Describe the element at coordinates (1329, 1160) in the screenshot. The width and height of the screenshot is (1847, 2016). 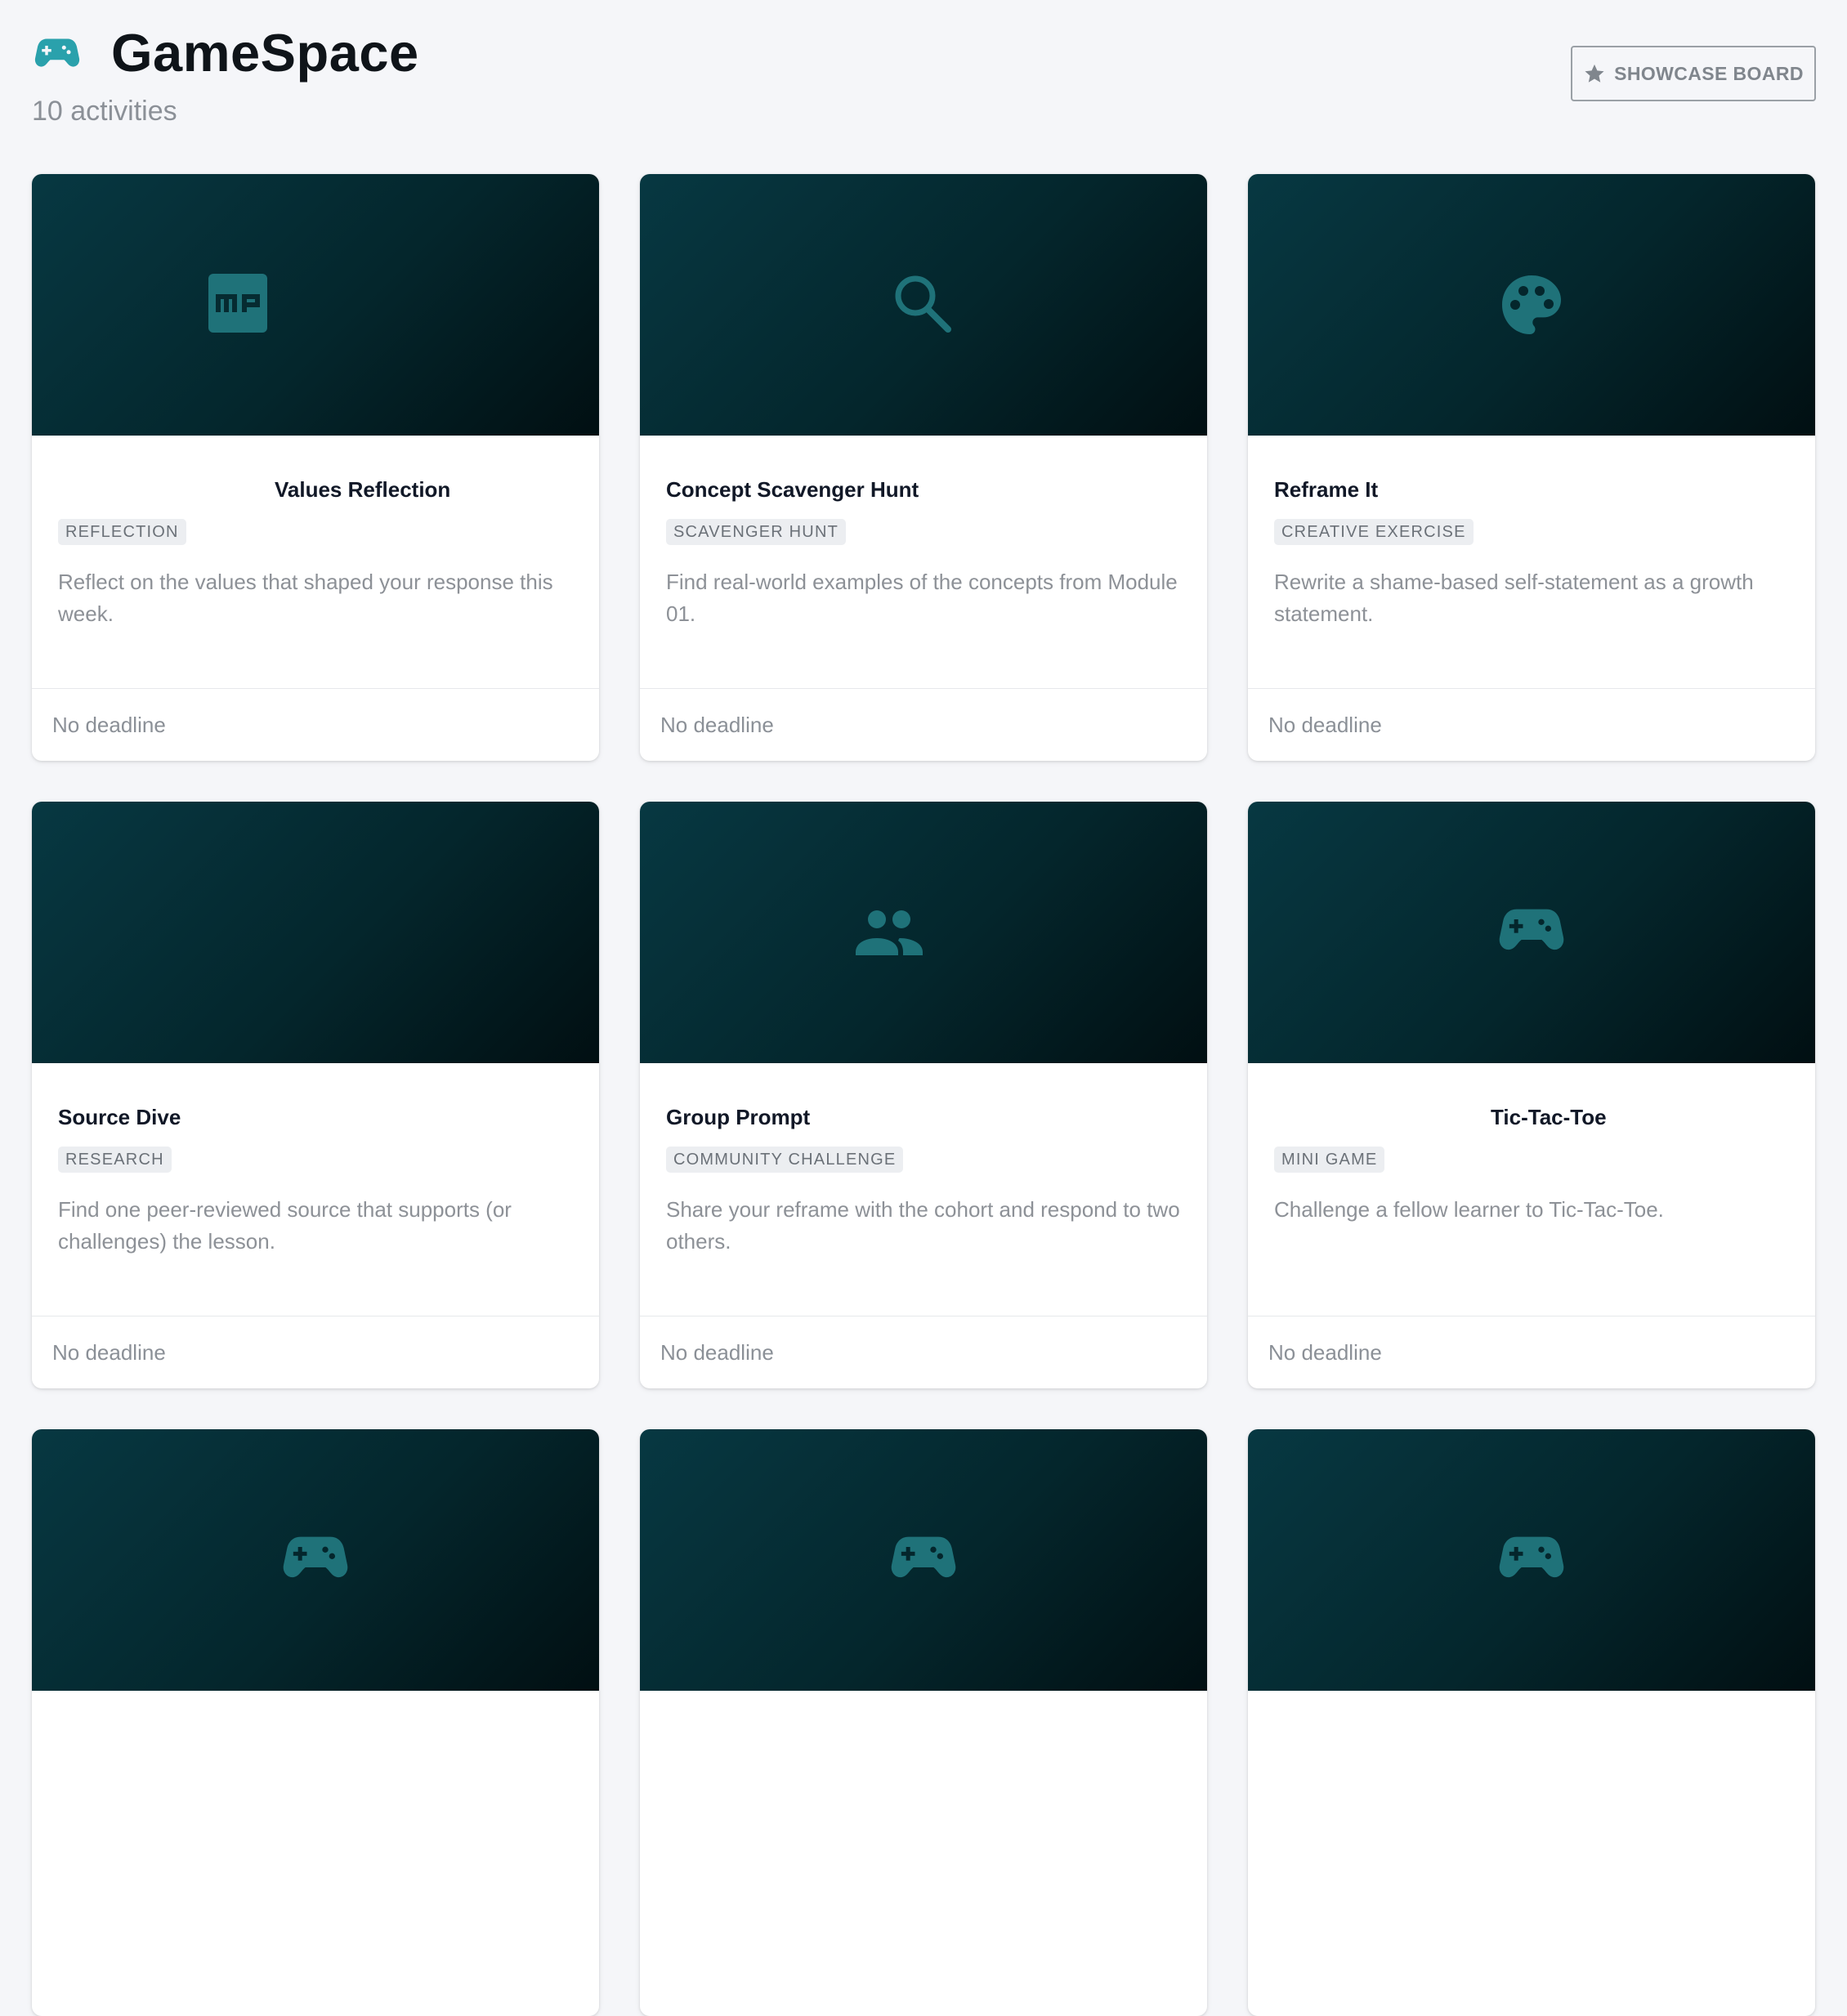
I see `category-tag: MINI GAME` at that location.